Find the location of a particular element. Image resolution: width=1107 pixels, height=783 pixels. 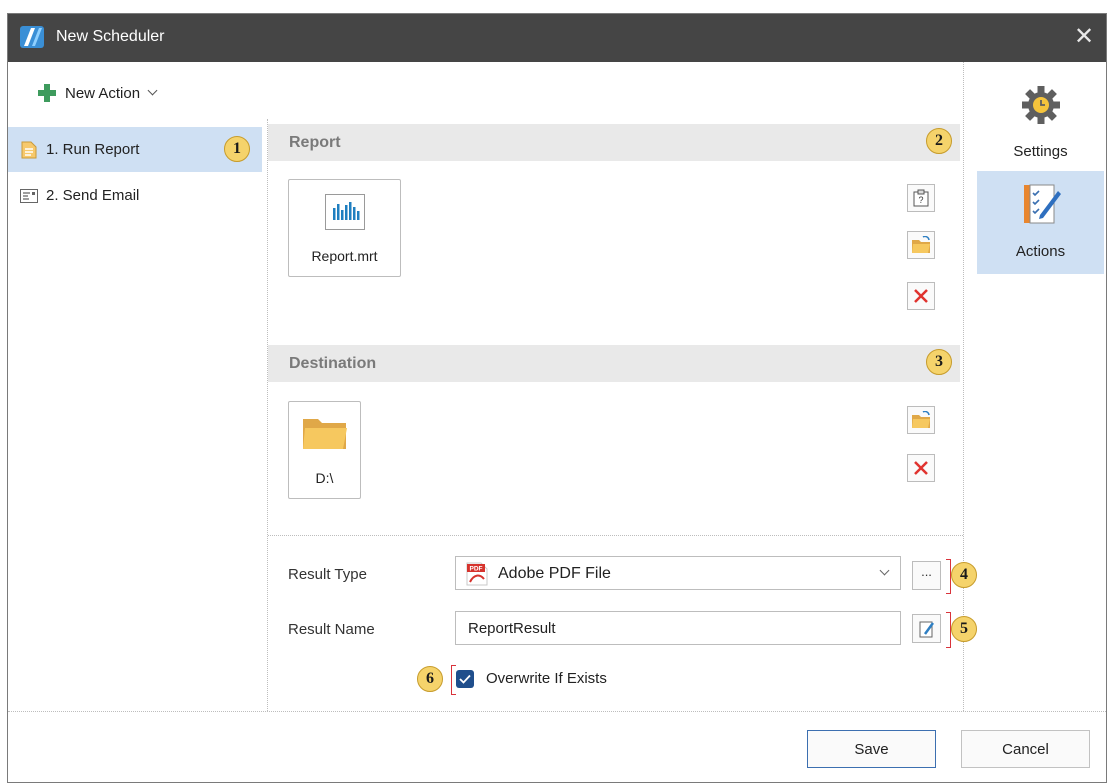

checkmark-icon is located at coordinates (465, 679).